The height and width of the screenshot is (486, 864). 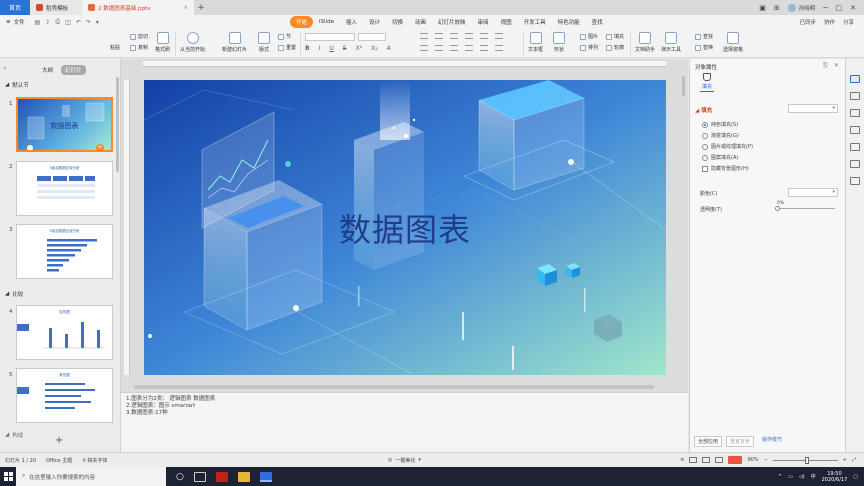 What do you see at coordinates (735, 460) in the screenshot?
I see `slideshow-play-icon` at bounding box center [735, 460].